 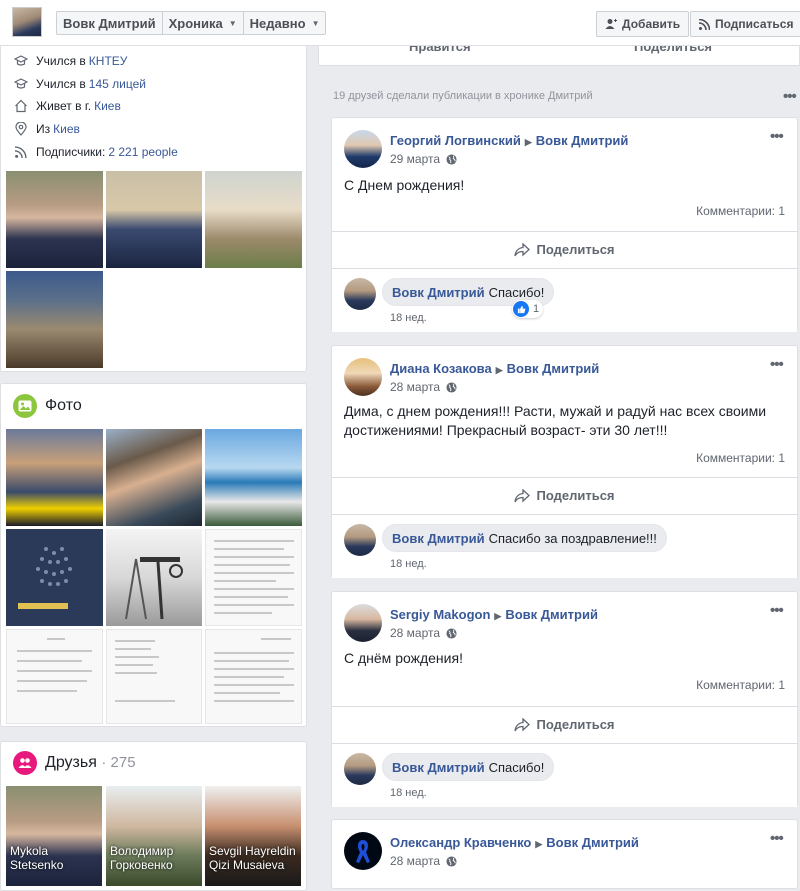 I want to click on friend-tile: Sevgil Hayreldin Qizi Musaieva, so click(x=253, y=836).